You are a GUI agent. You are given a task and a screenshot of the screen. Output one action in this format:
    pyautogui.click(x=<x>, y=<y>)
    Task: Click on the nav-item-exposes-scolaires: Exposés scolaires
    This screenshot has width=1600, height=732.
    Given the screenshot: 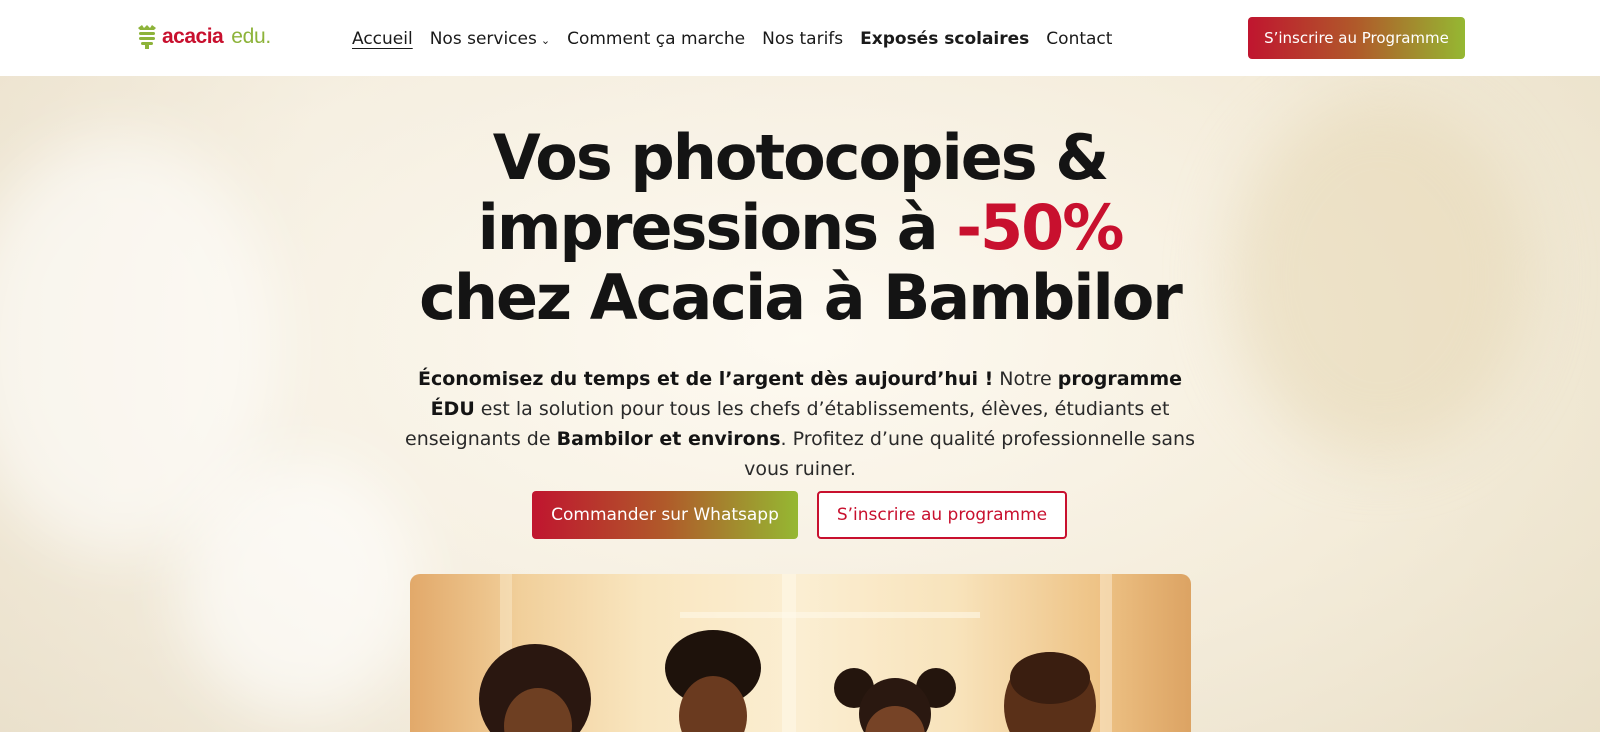 What is the action you would take?
    pyautogui.click(x=944, y=39)
    